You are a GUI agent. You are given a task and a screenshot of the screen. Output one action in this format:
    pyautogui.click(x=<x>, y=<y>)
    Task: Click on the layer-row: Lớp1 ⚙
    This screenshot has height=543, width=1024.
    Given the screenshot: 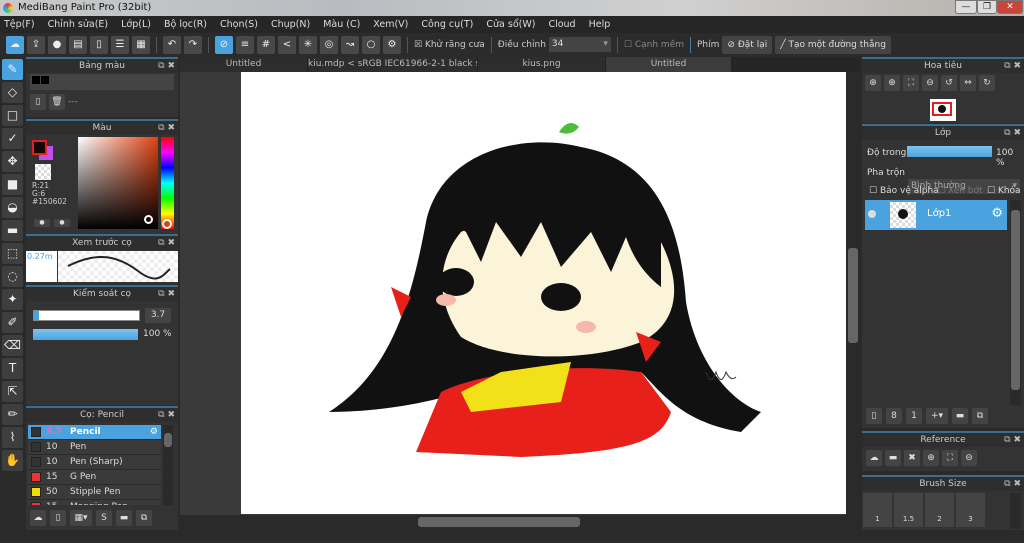 What is the action you would take?
    pyautogui.click(x=936, y=215)
    